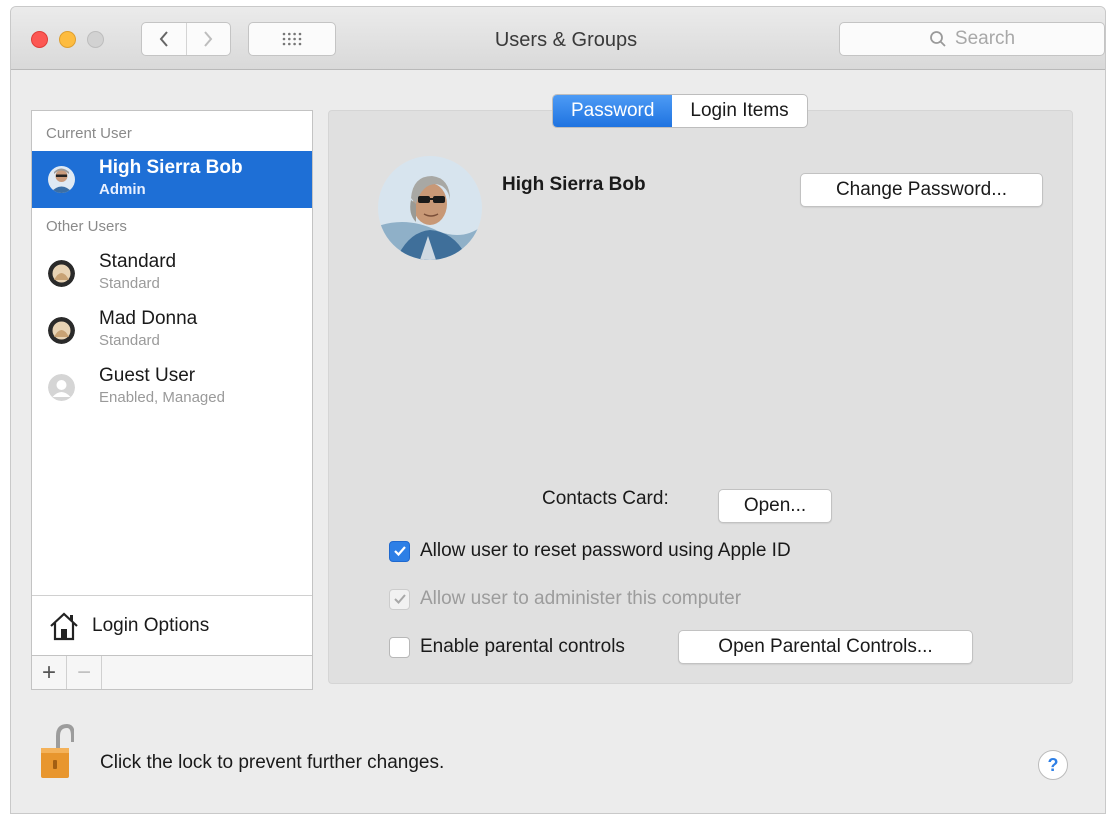  What do you see at coordinates (84, 672) in the screenshot?
I see `remove-user-button: −` at bounding box center [84, 672].